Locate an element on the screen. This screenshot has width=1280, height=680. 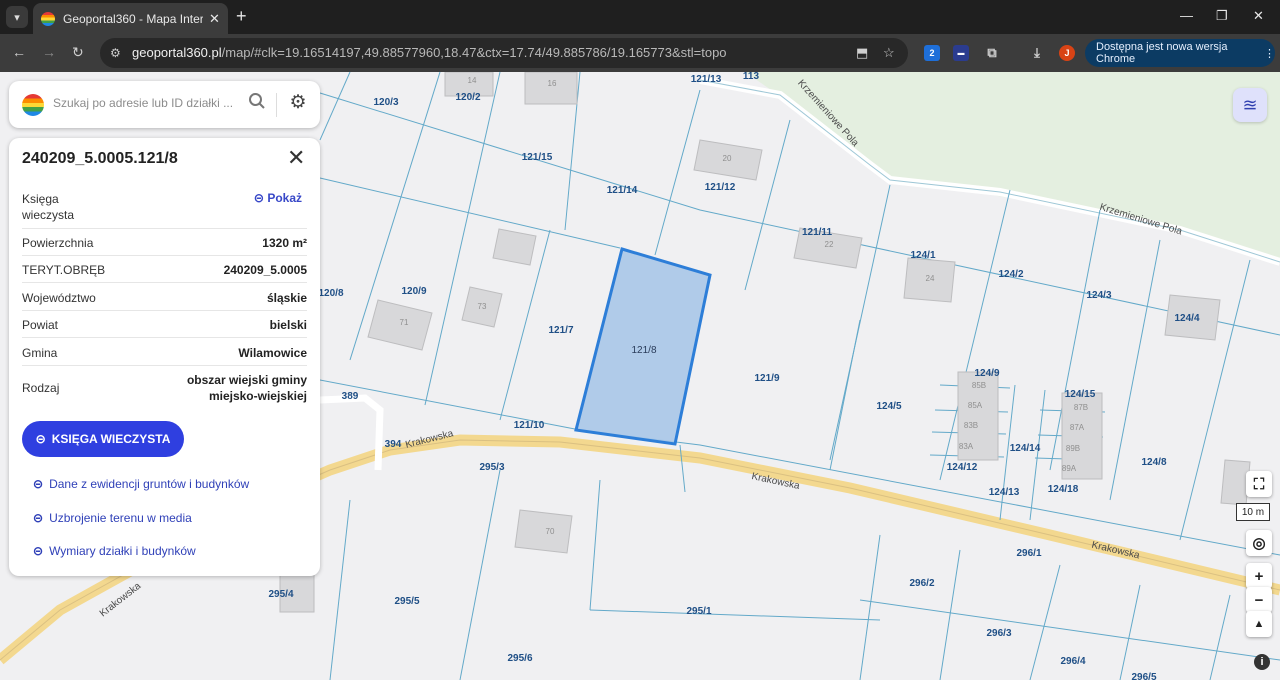
search-input is located at coordinates (145, 103).